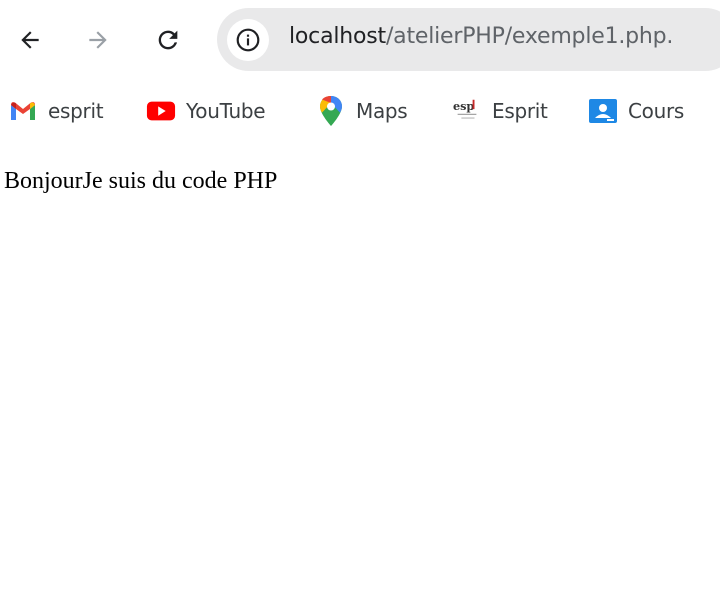 This screenshot has width=720, height=610. What do you see at coordinates (603, 111) in the screenshot?
I see `classroom-icon` at bounding box center [603, 111].